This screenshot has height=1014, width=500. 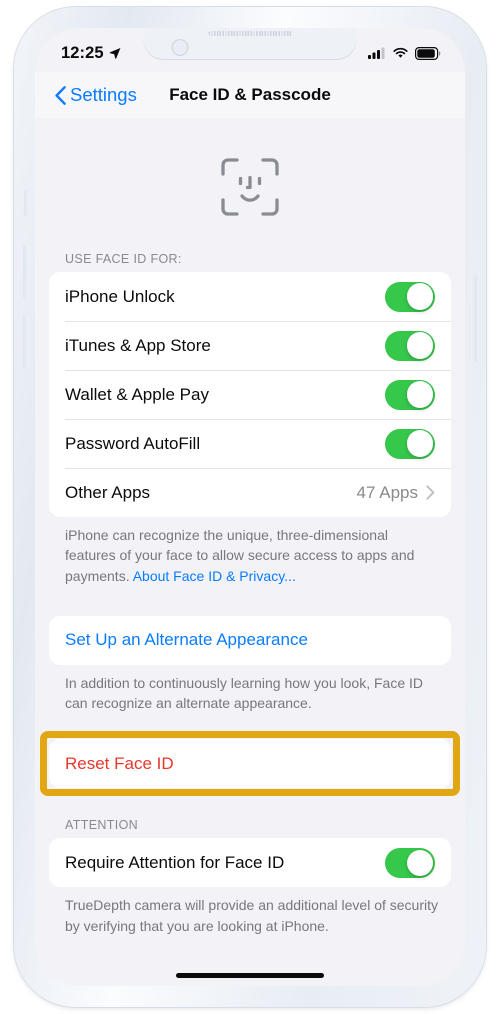 What do you see at coordinates (26, 272) in the screenshot?
I see `volume-up-button` at bounding box center [26, 272].